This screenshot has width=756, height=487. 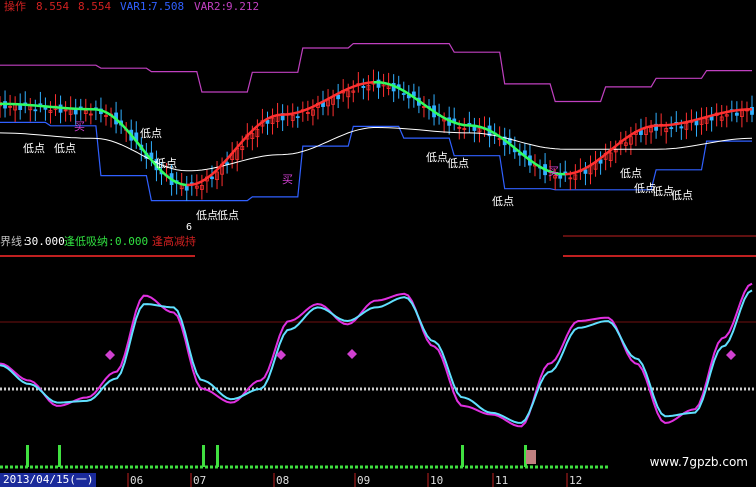 What do you see at coordinates (174, 241) in the screenshot?
I see `sell-label: 逢高减持` at bounding box center [174, 241].